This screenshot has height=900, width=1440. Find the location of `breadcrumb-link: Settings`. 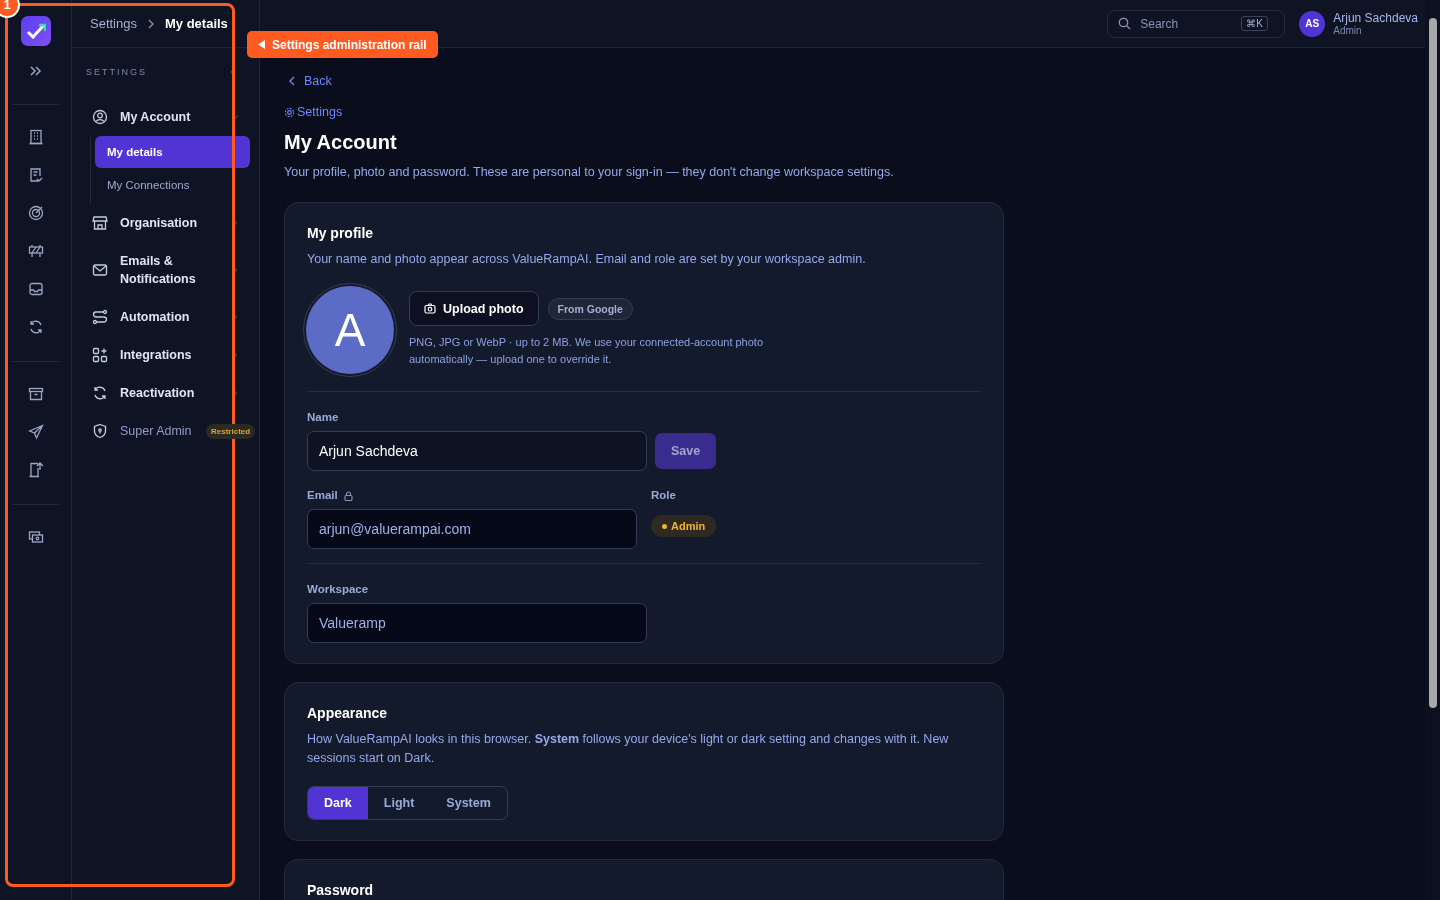

breadcrumb-link: Settings is located at coordinates (113, 23).